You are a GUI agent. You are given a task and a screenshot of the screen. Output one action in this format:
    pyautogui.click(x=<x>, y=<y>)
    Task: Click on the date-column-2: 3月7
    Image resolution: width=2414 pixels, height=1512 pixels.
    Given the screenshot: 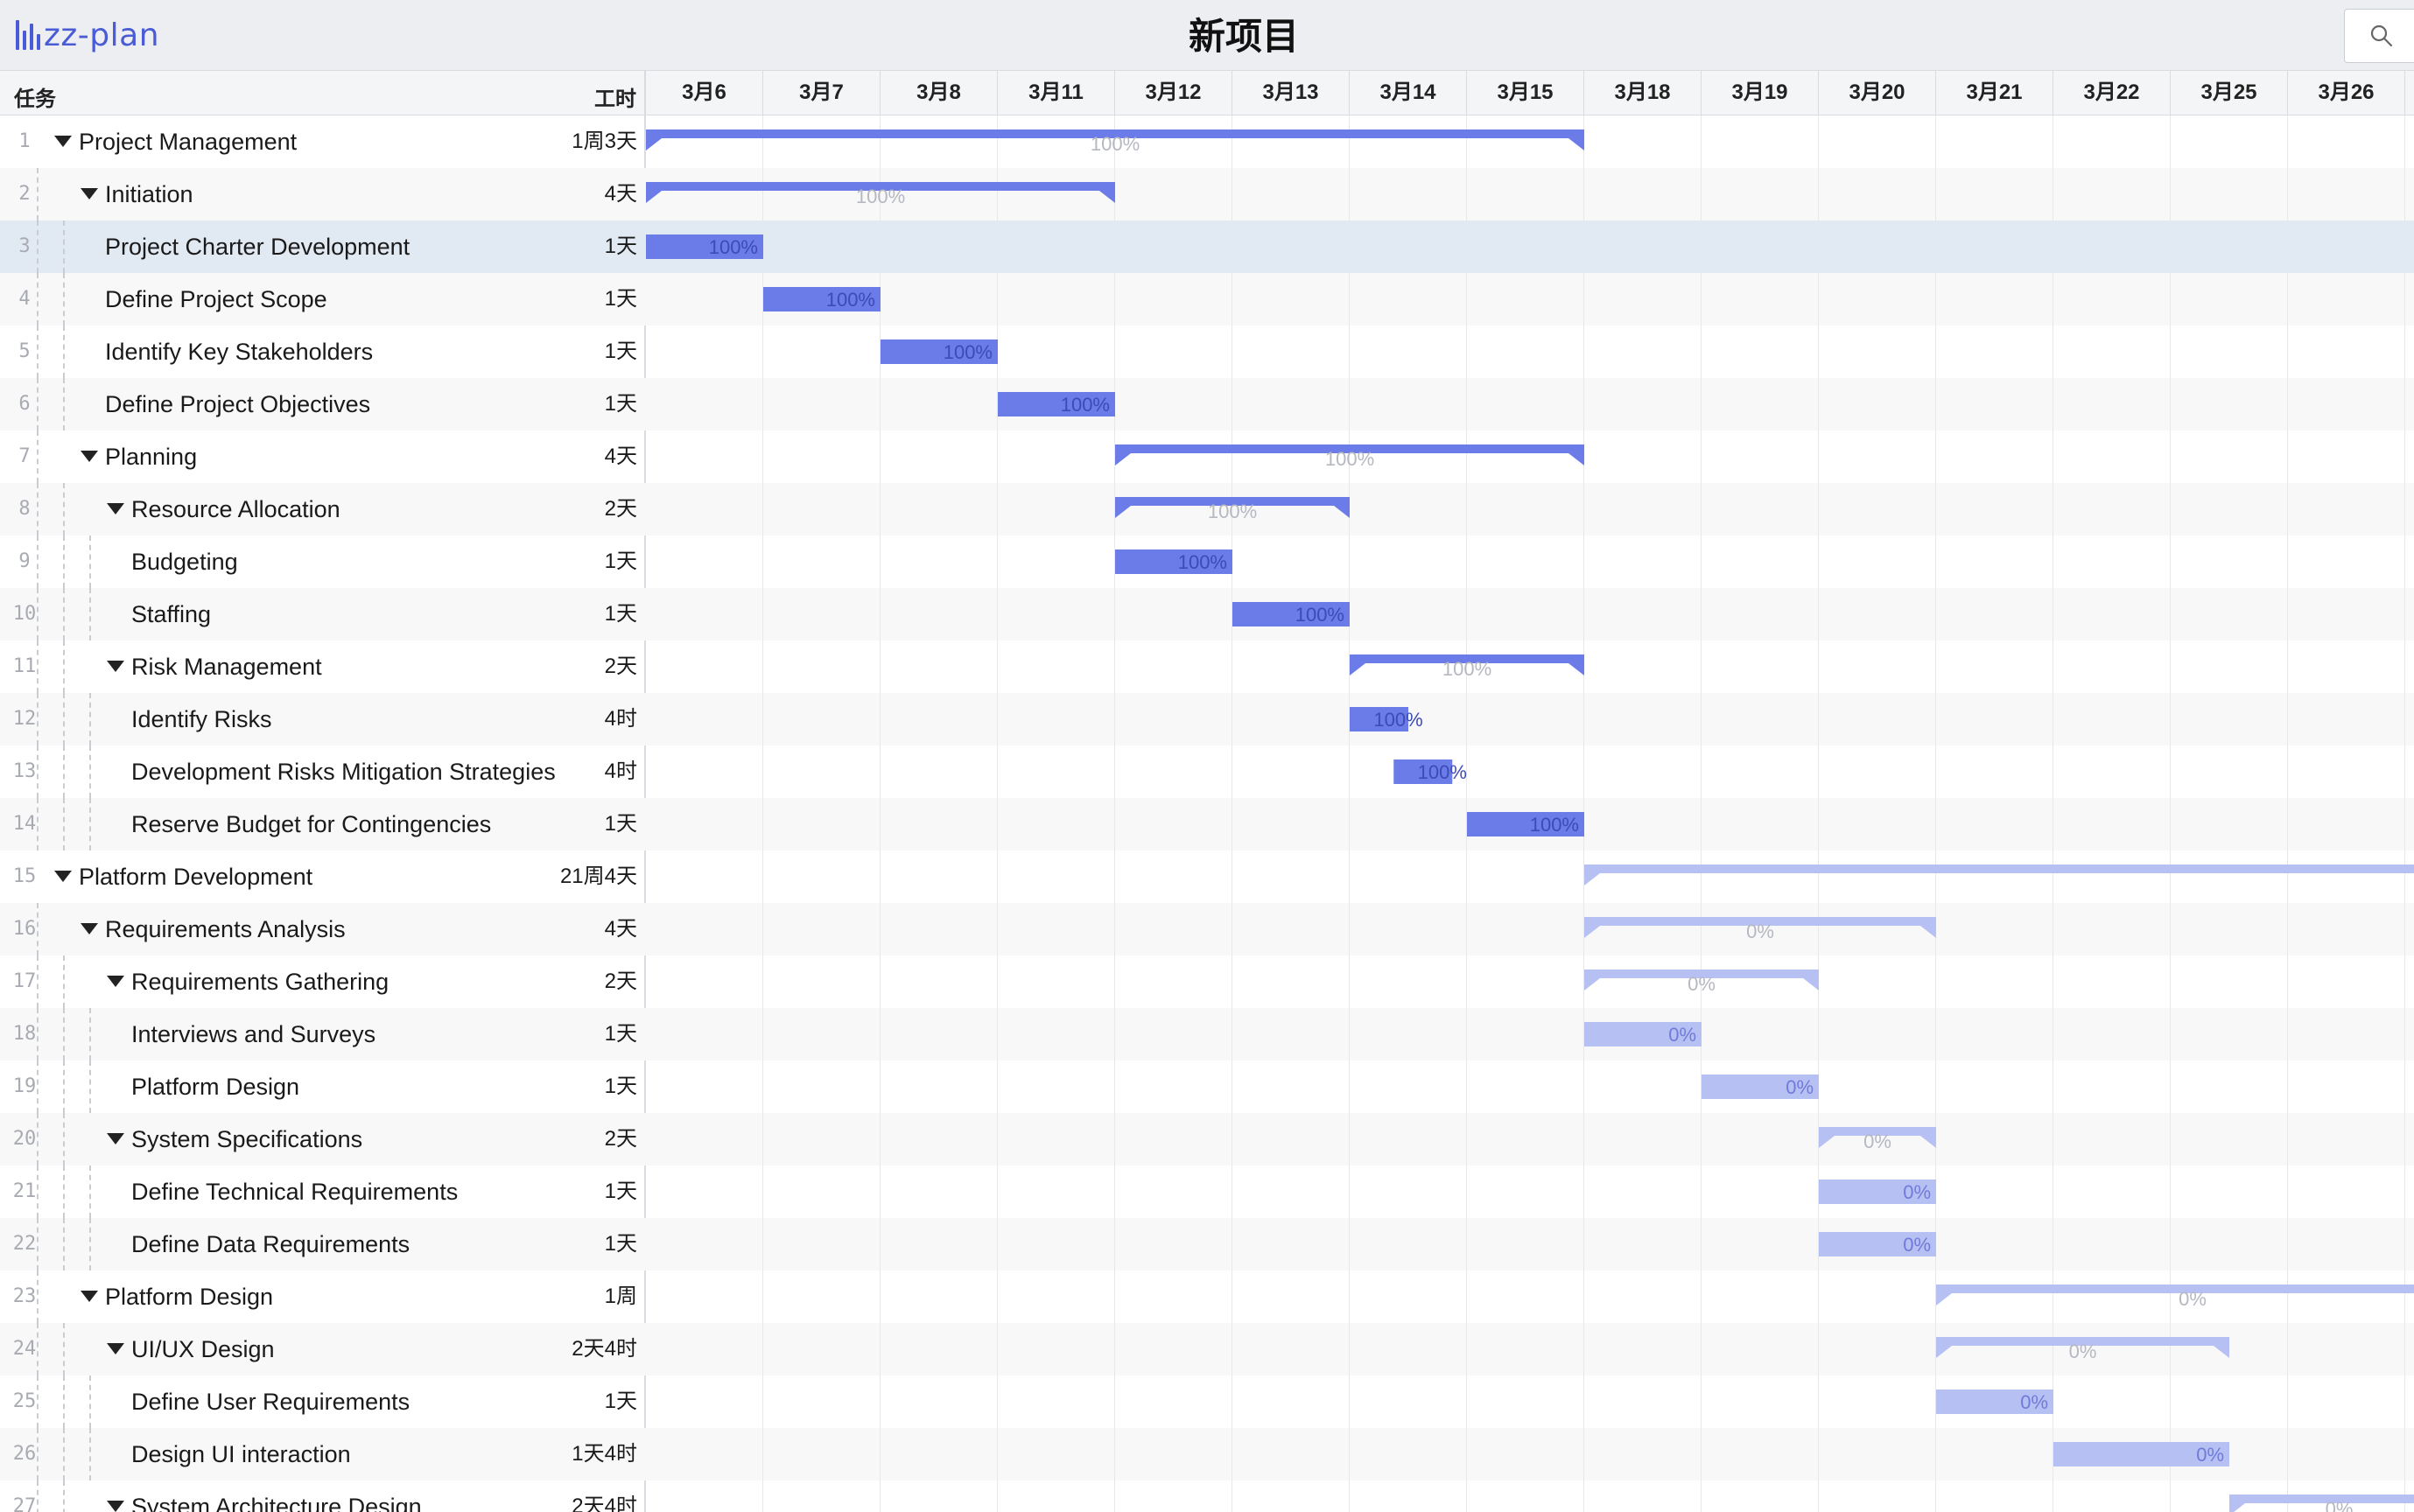 What is the action you would take?
    pyautogui.click(x=822, y=93)
    